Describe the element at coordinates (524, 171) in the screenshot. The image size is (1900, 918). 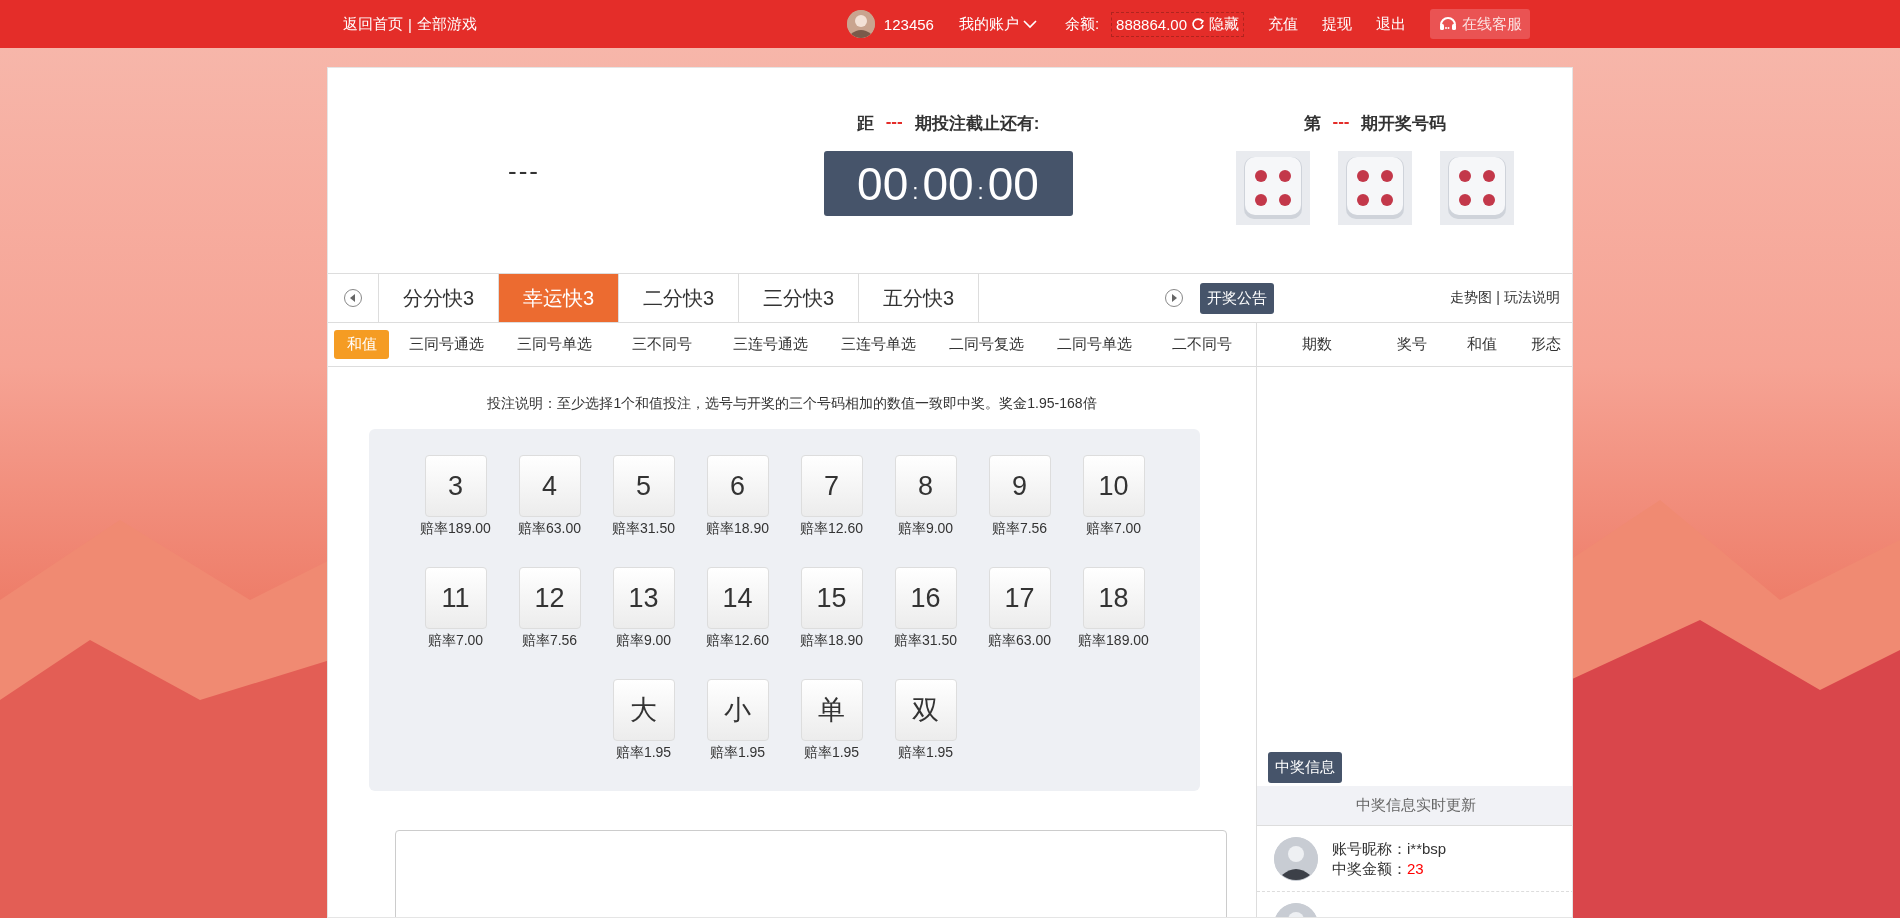
I see `current-issue: ---` at that location.